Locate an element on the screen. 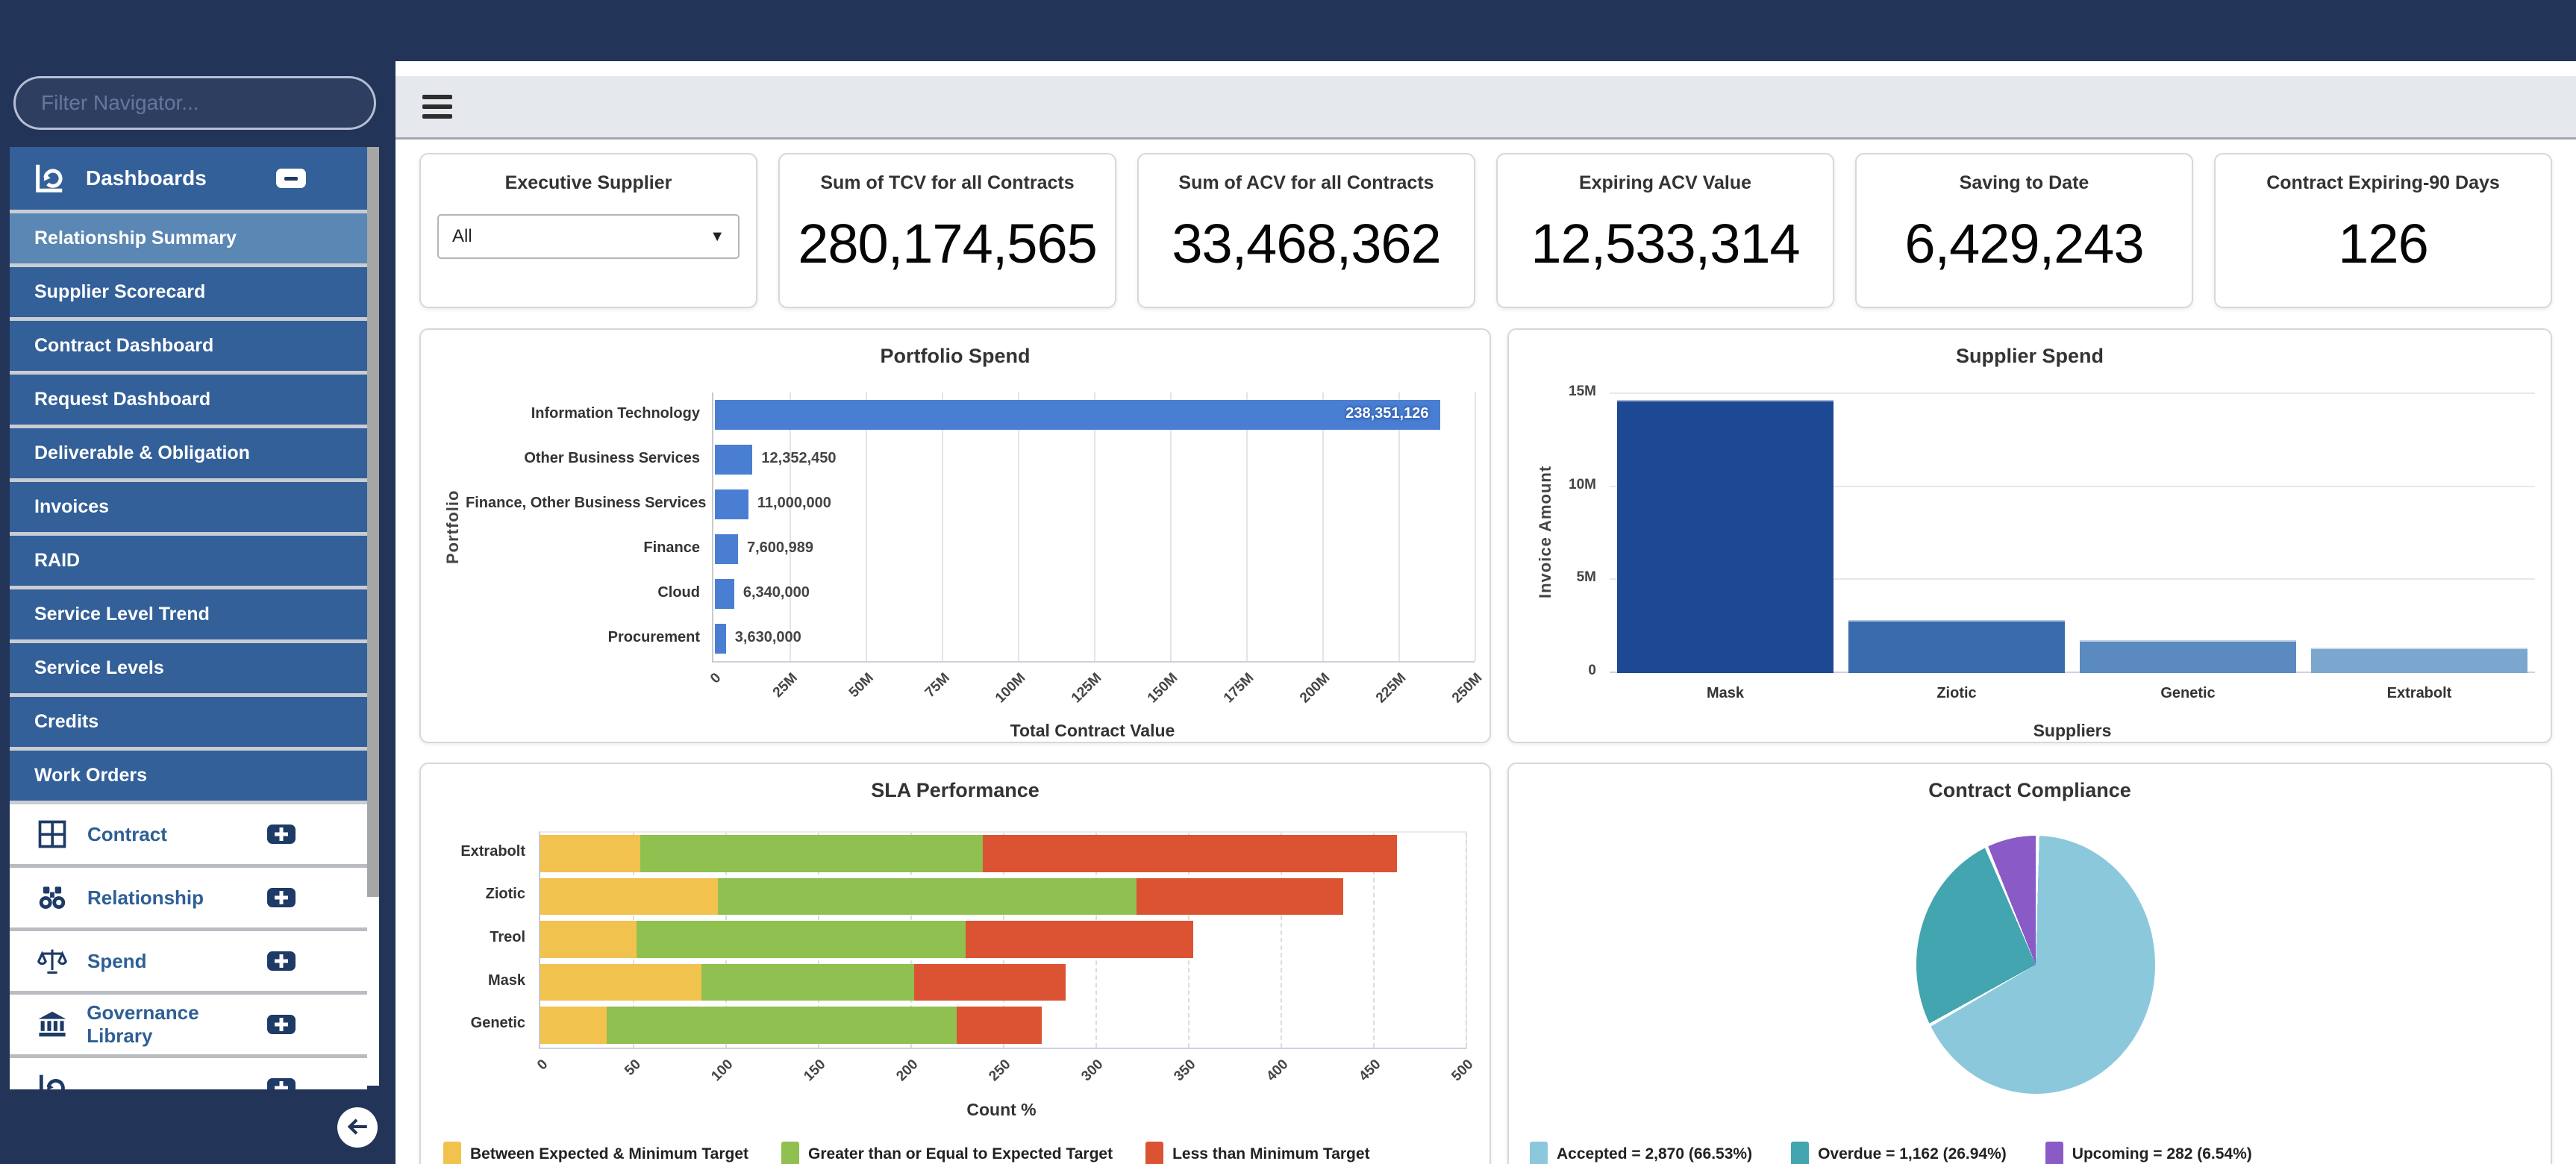 Image resolution: width=2576 pixels, height=1164 pixels. category-label: Finance is located at coordinates (671, 547).